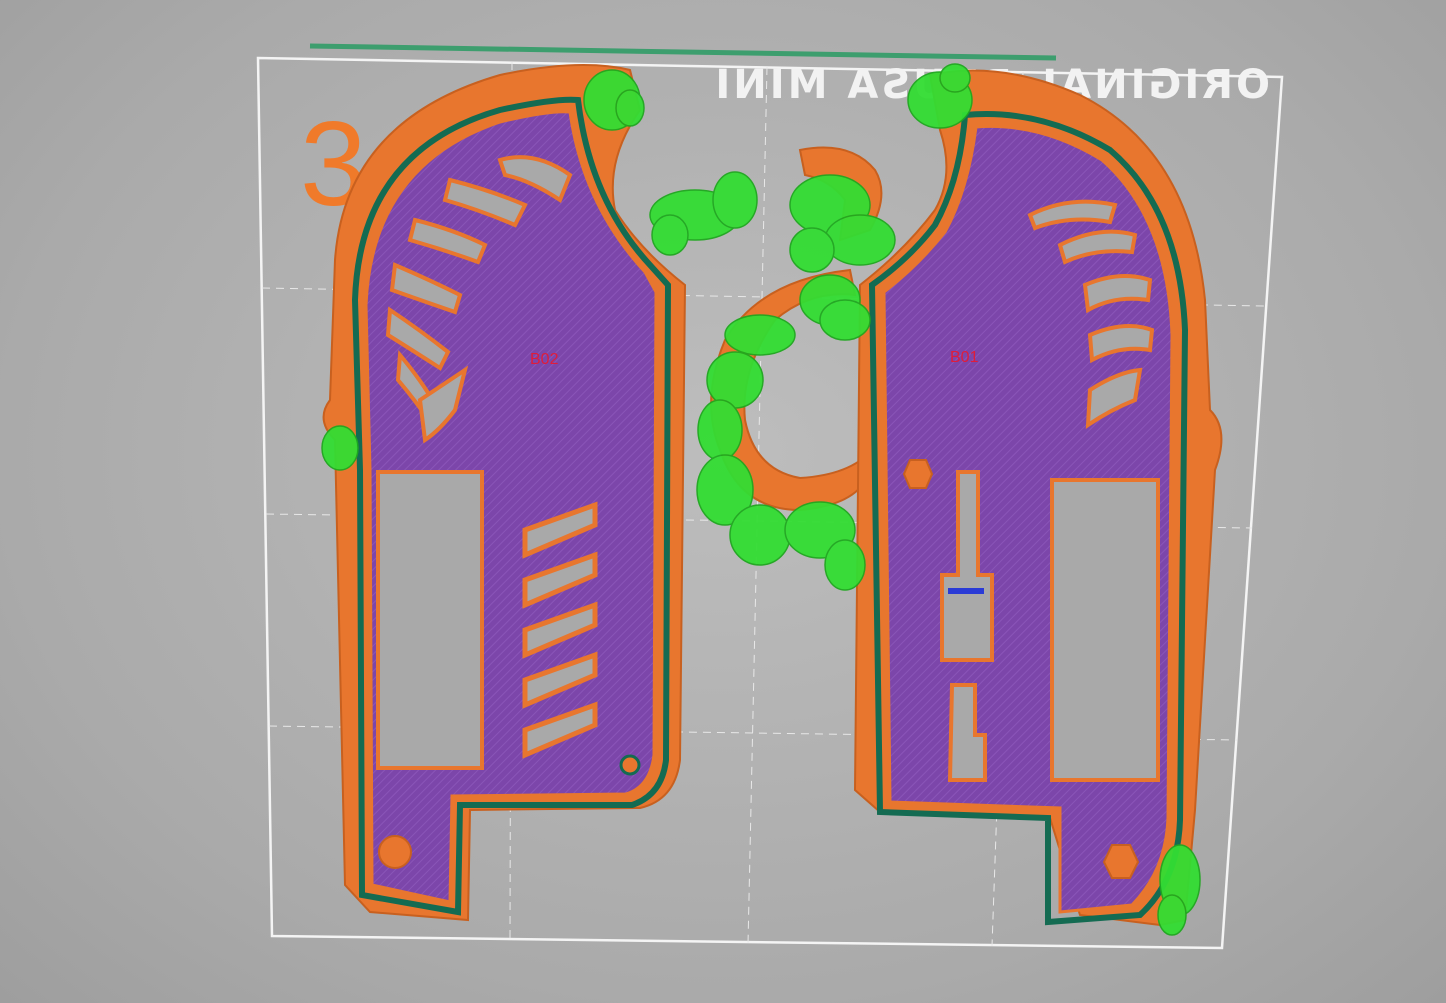  What do you see at coordinates (395, 852) in the screenshot?
I see `b02-screw-hole` at bounding box center [395, 852].